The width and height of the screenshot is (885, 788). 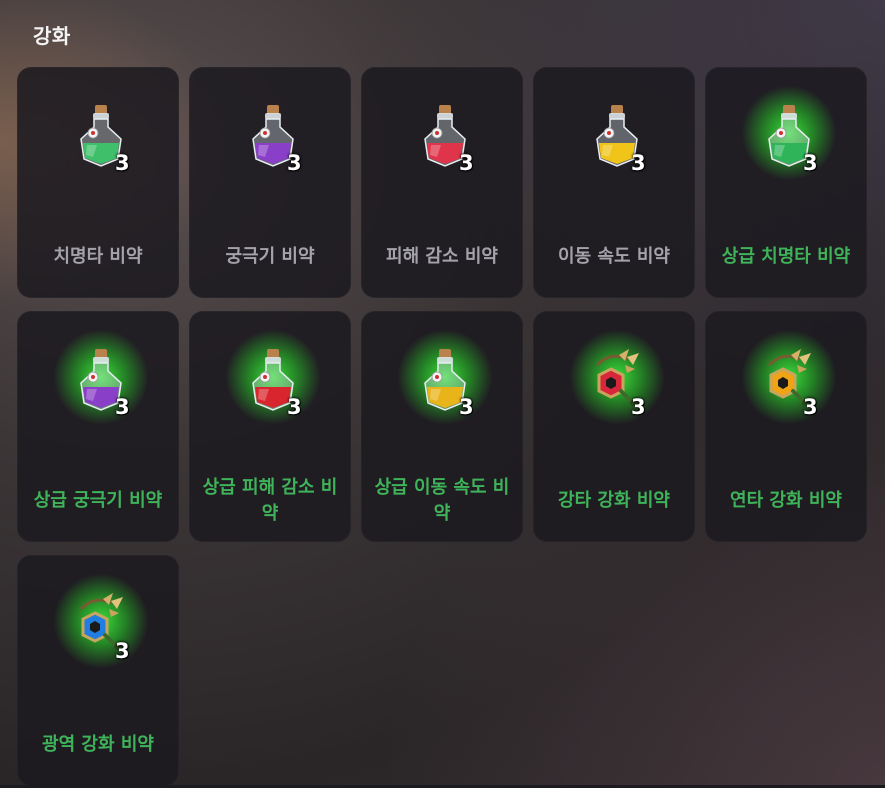 I want to click on item-label: 치명타 비약, so click(x=98, y=256).